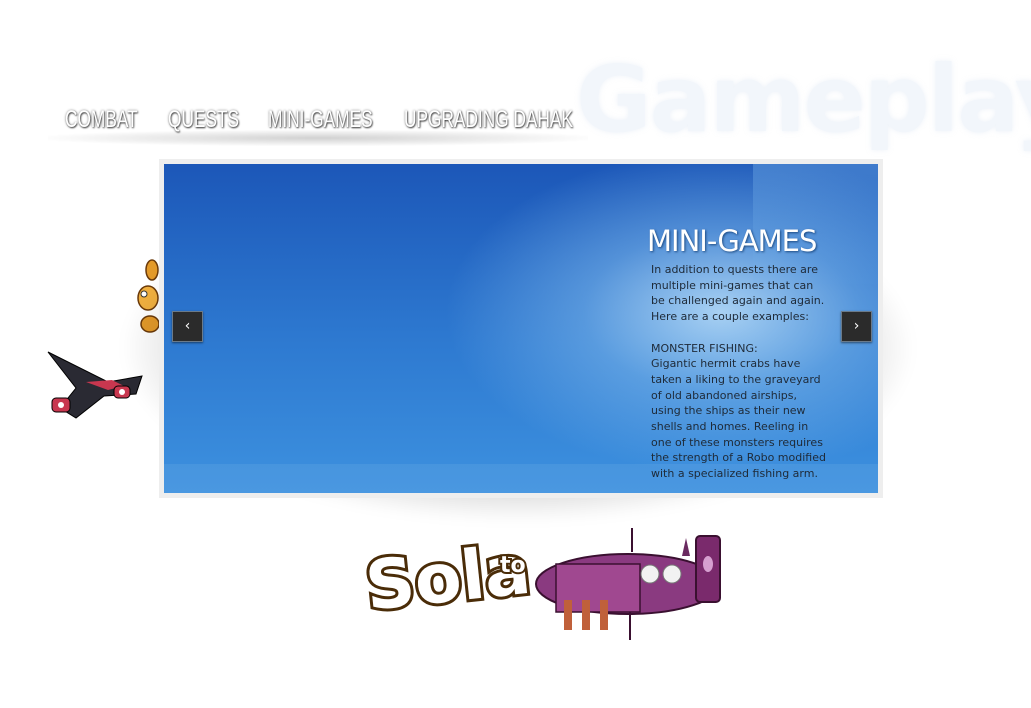 Image resolution: width=1031 pixels, height=708 pixels. Describe the element at coordinates (203, 120) in the screenshot. I see `tab-quests: QUESTS` at that location.